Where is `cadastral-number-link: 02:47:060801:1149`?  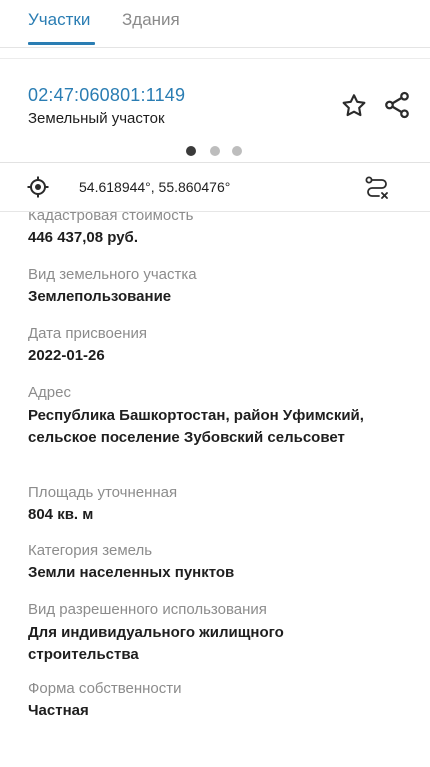
cadastral-number-link: 02:47:060801:1149 is located at coordinates (106, 95).